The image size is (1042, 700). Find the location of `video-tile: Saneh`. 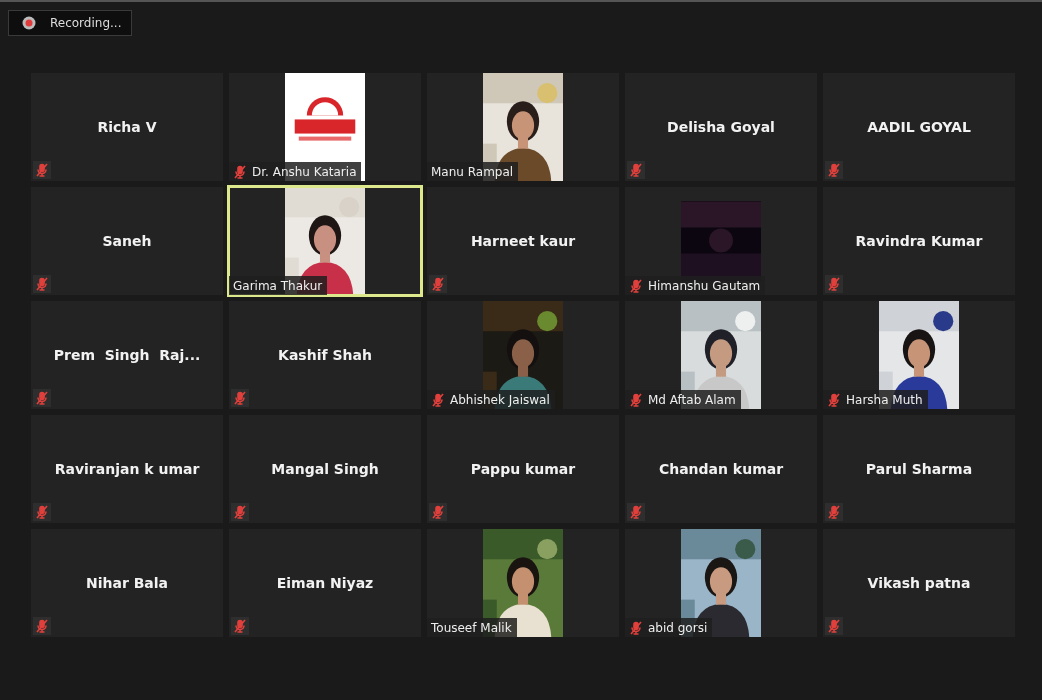

video-tile: Saneh is located at coordinates (127, 241).